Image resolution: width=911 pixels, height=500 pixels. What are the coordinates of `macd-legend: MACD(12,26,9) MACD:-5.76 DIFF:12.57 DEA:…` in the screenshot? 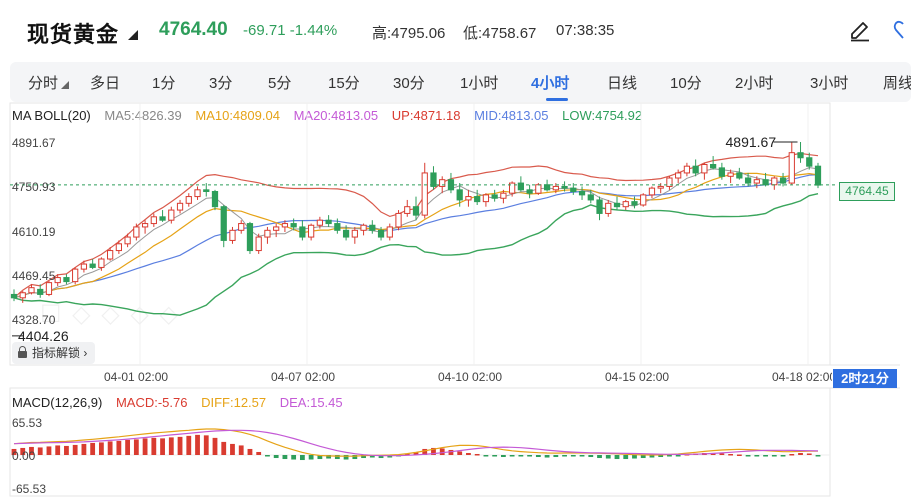 It's located at (182, 402).